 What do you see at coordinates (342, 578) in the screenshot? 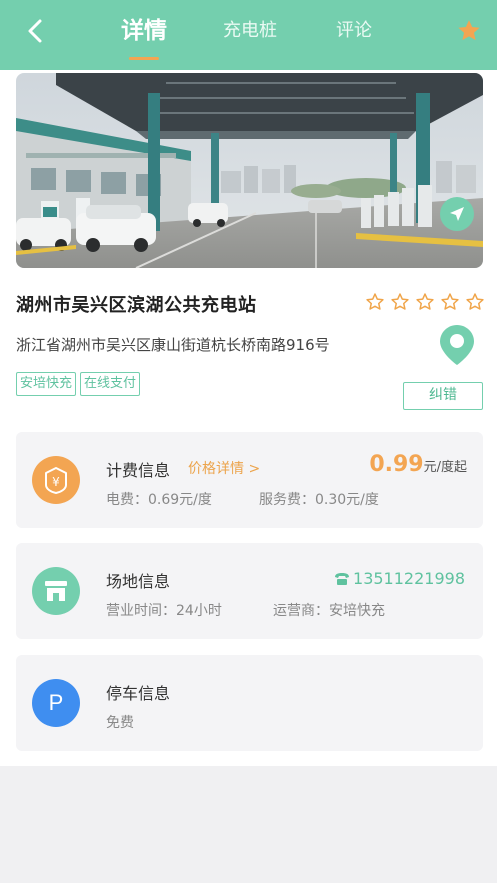
I see `phone-icon` at bounding box center [342, 578].